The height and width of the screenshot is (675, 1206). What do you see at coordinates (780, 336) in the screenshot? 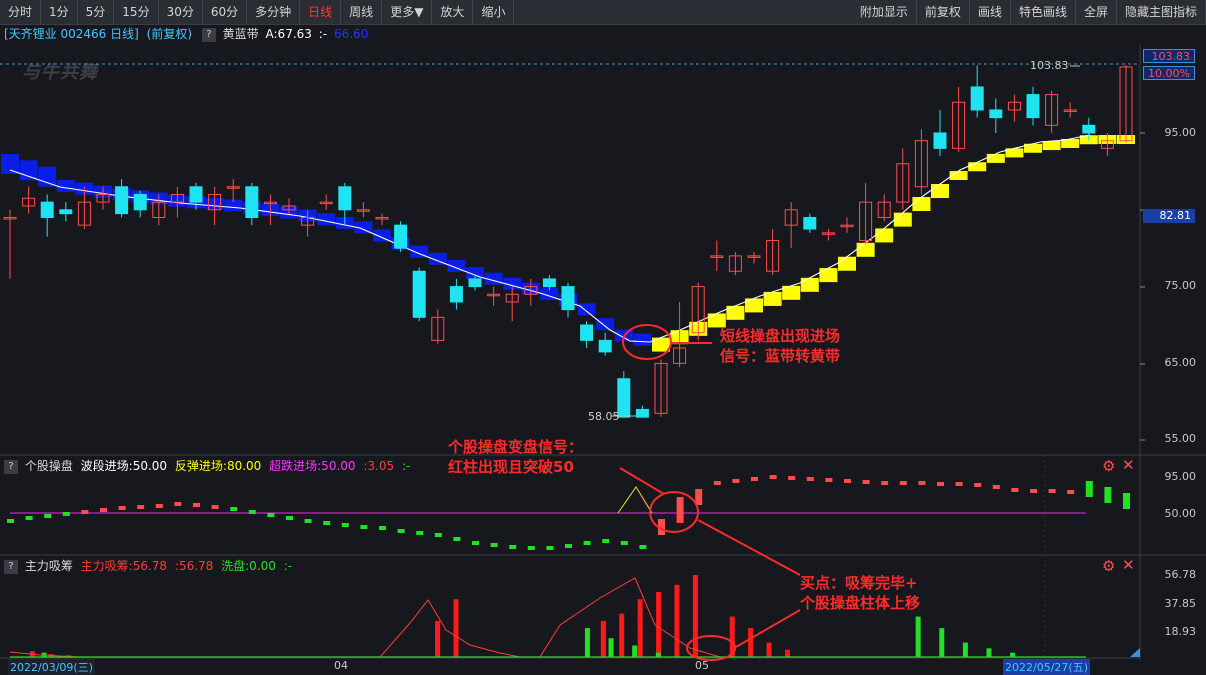
I see `annotation-line: 短线操盘出现进场` at bounding box center [780, 336].